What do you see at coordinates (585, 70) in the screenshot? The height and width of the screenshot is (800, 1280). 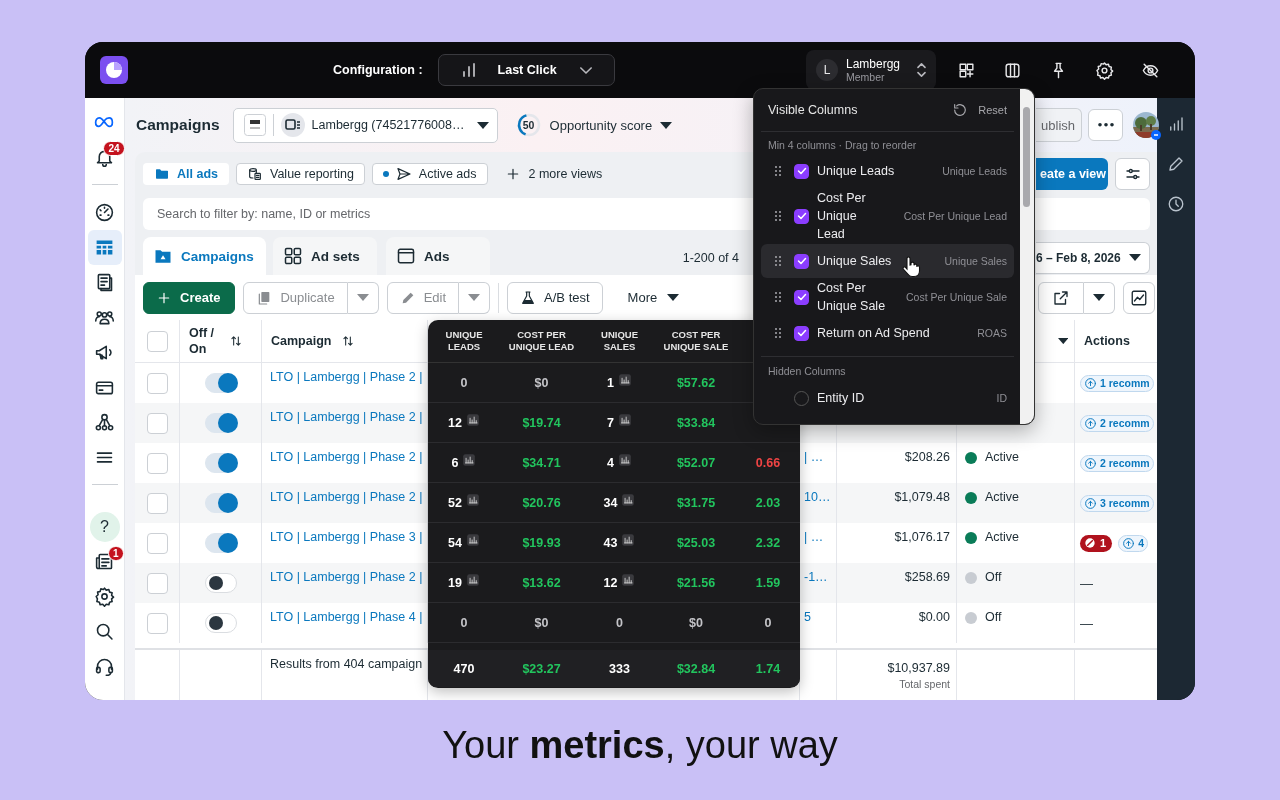 I see `chevron-down-icon` at bounding box center [585, 70].